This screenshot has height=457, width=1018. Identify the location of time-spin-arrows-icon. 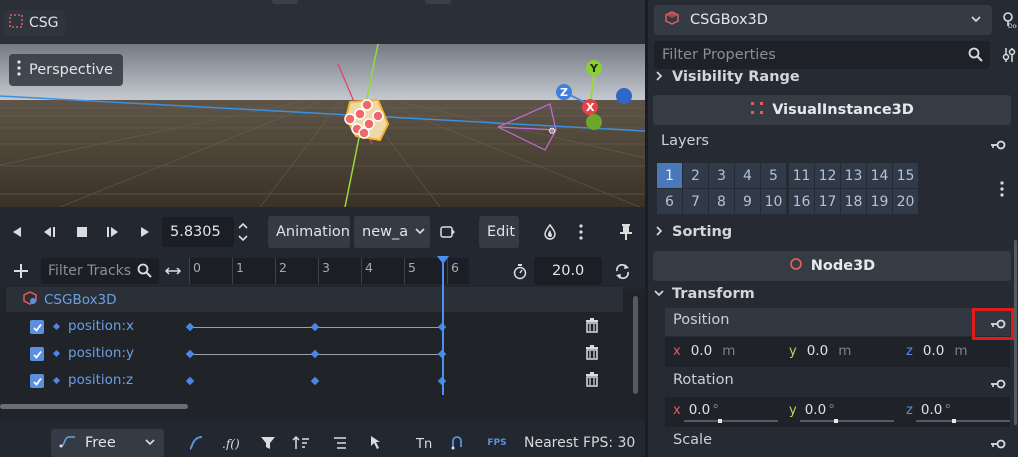
(243, 232).